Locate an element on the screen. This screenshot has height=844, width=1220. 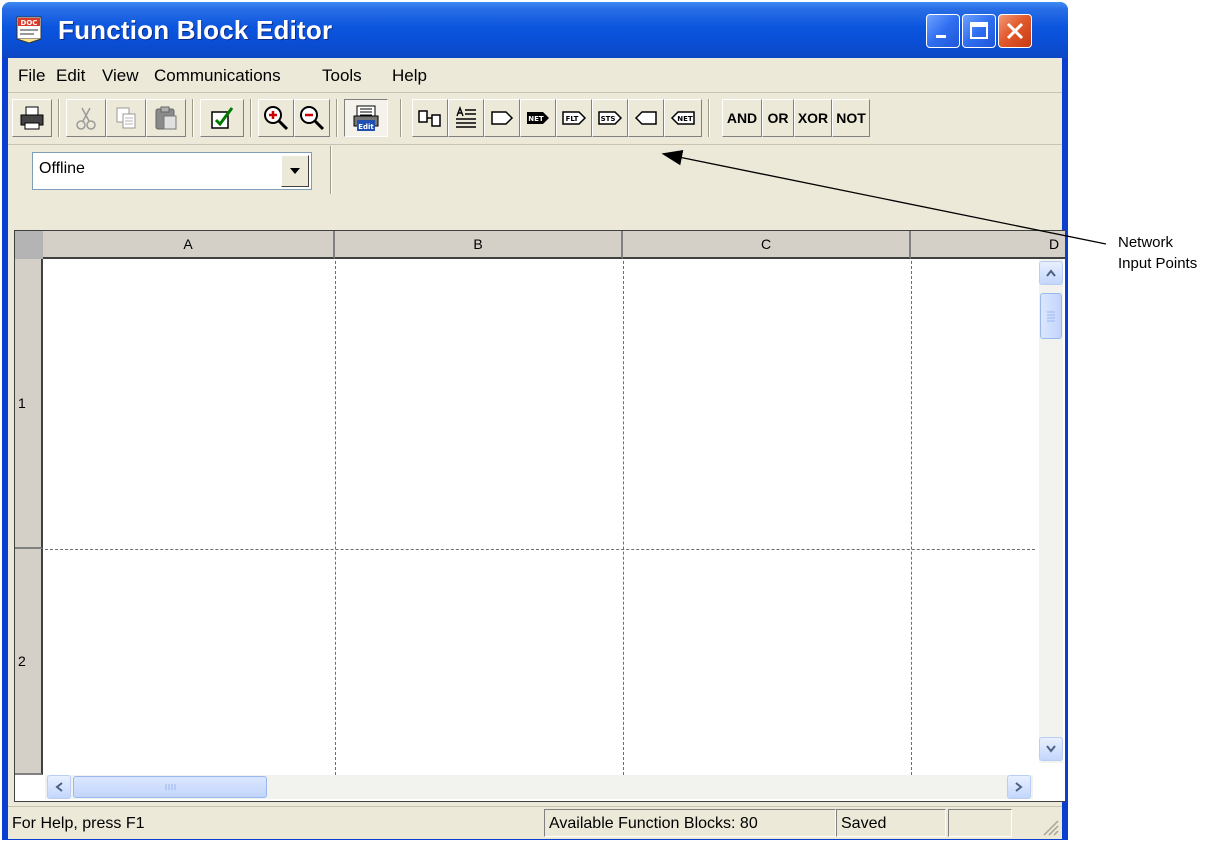
input-icon is located at coordinates (502, 118).